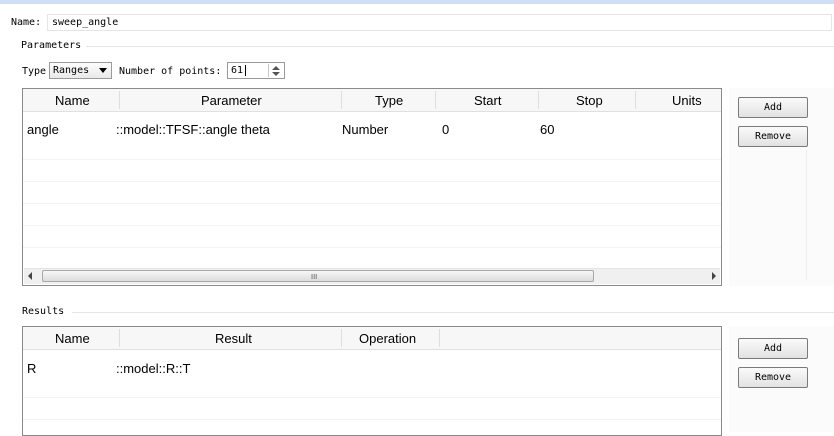  What do you see at coordinates (26, 22) in the screenshot?
I see `name-label: Name:` at bounding box center [26, 22].